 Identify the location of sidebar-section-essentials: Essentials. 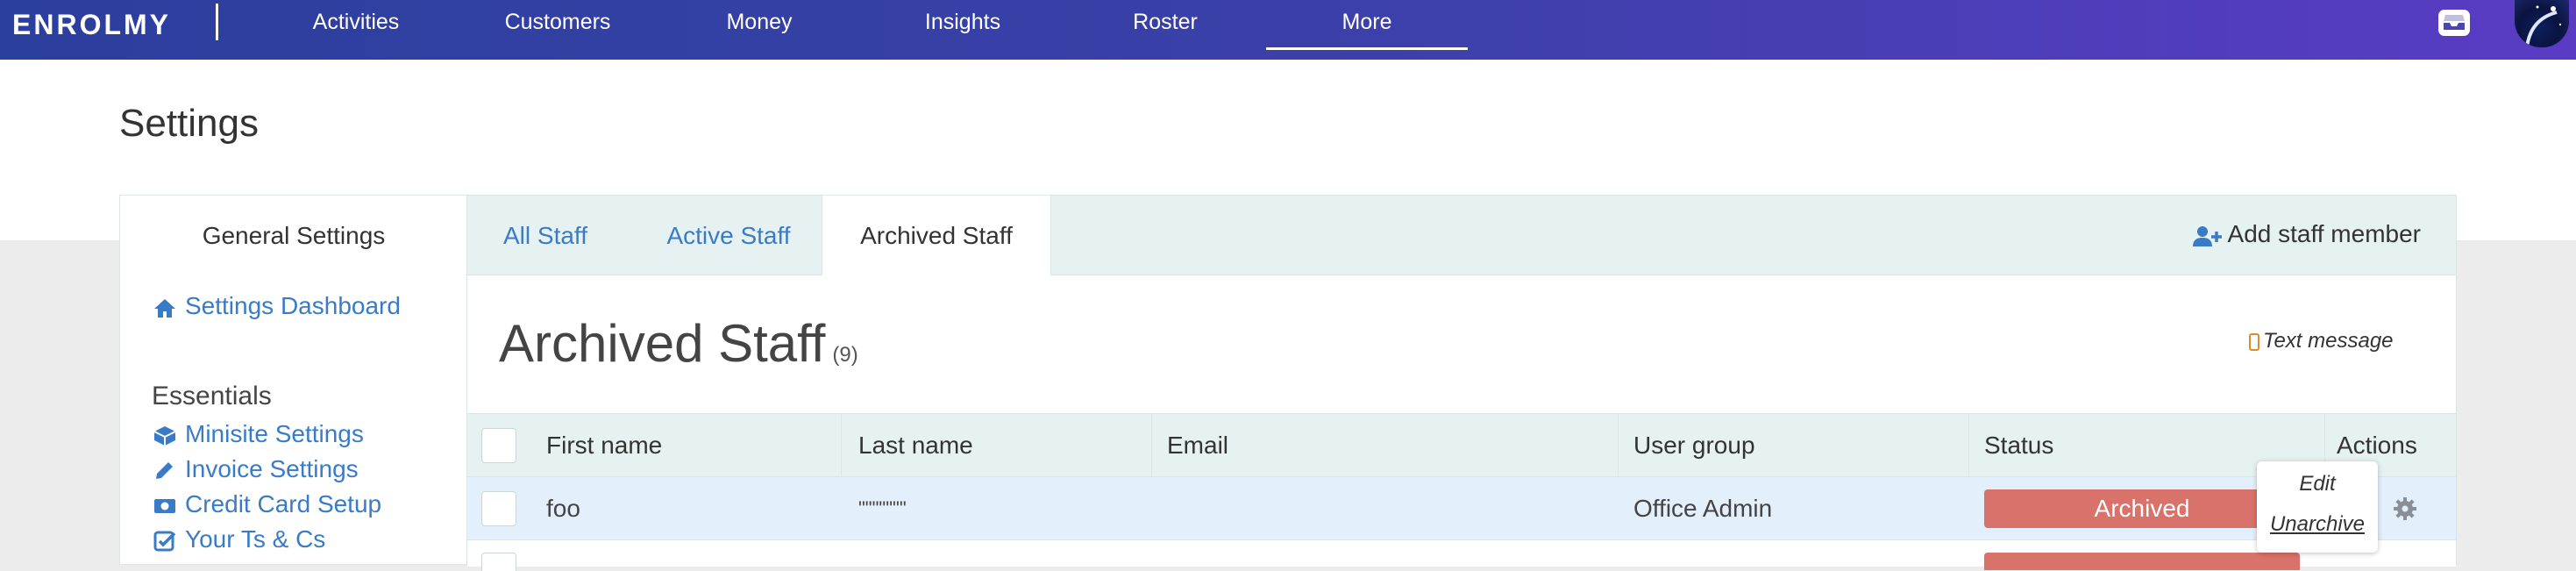
(212, 396).